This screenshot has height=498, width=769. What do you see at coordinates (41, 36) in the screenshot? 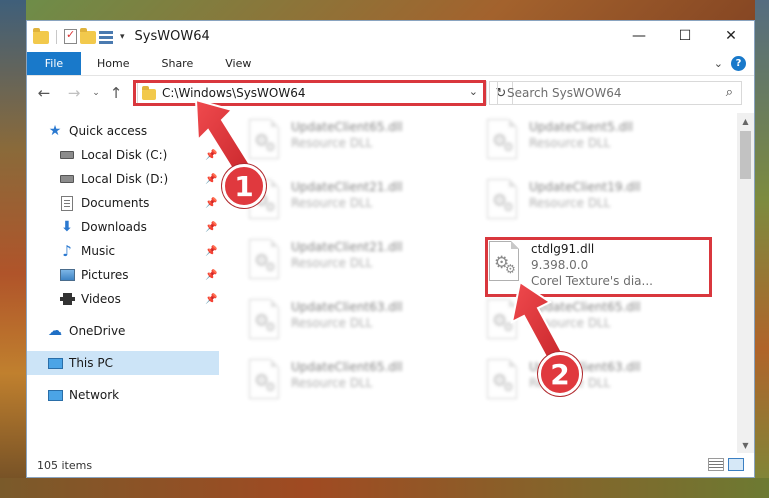
I see `folder-icon` at bounding box center [41, 36].